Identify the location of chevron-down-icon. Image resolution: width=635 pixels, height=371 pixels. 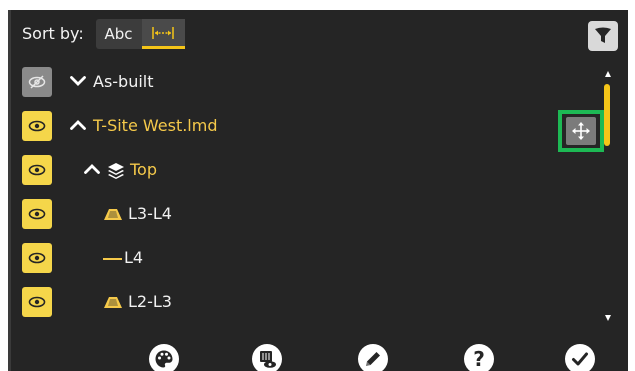
(78, 81).